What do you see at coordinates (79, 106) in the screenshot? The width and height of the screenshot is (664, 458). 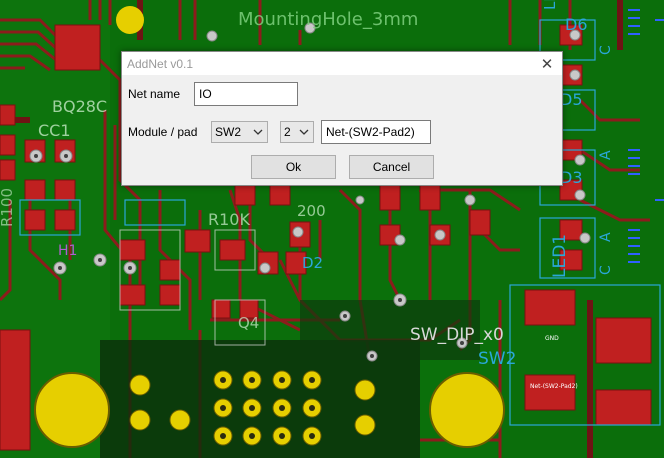 I see `bqz-label: BQ28C` at bounding box center [79, 106].